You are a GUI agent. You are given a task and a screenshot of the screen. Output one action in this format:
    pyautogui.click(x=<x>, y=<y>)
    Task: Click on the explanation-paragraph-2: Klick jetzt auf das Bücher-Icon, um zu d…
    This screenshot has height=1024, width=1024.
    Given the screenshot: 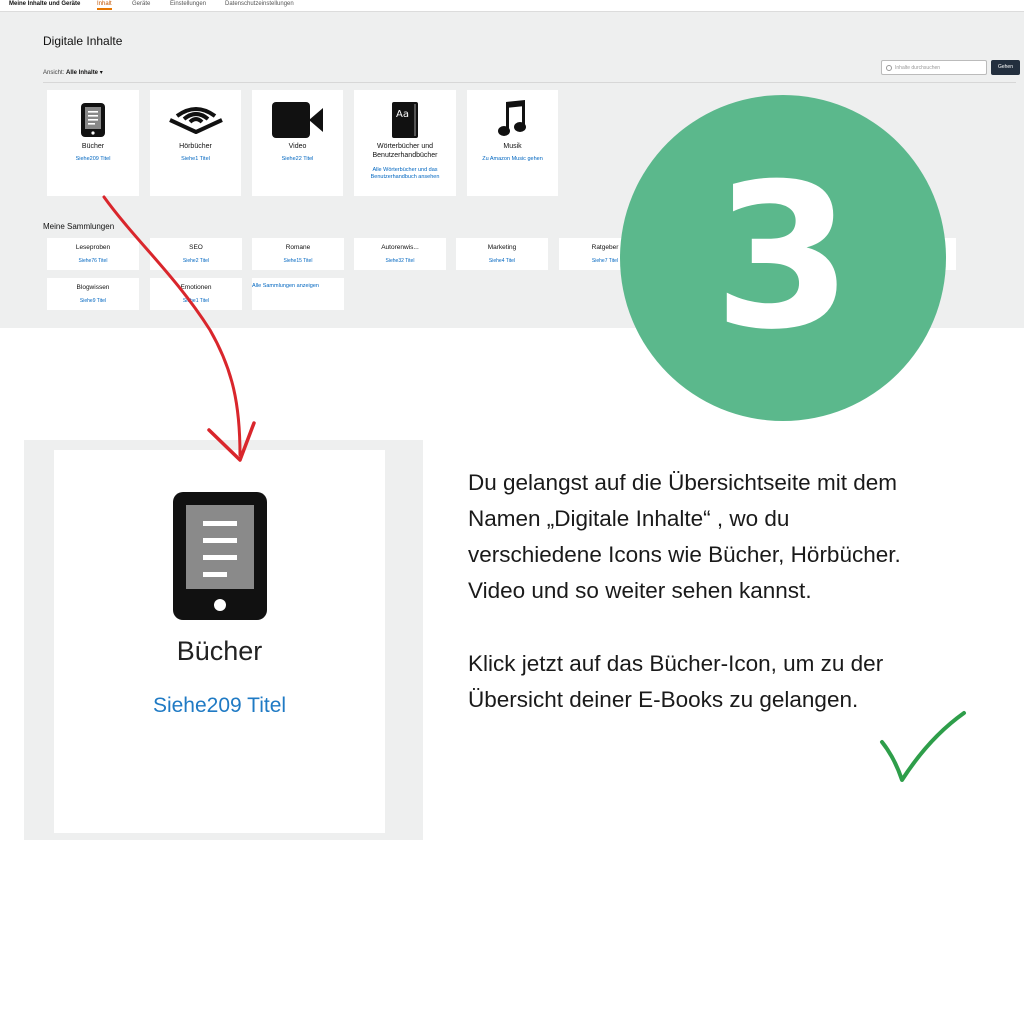 What is the action you would take?
    pyautogui.click(x=728, y=682)
    